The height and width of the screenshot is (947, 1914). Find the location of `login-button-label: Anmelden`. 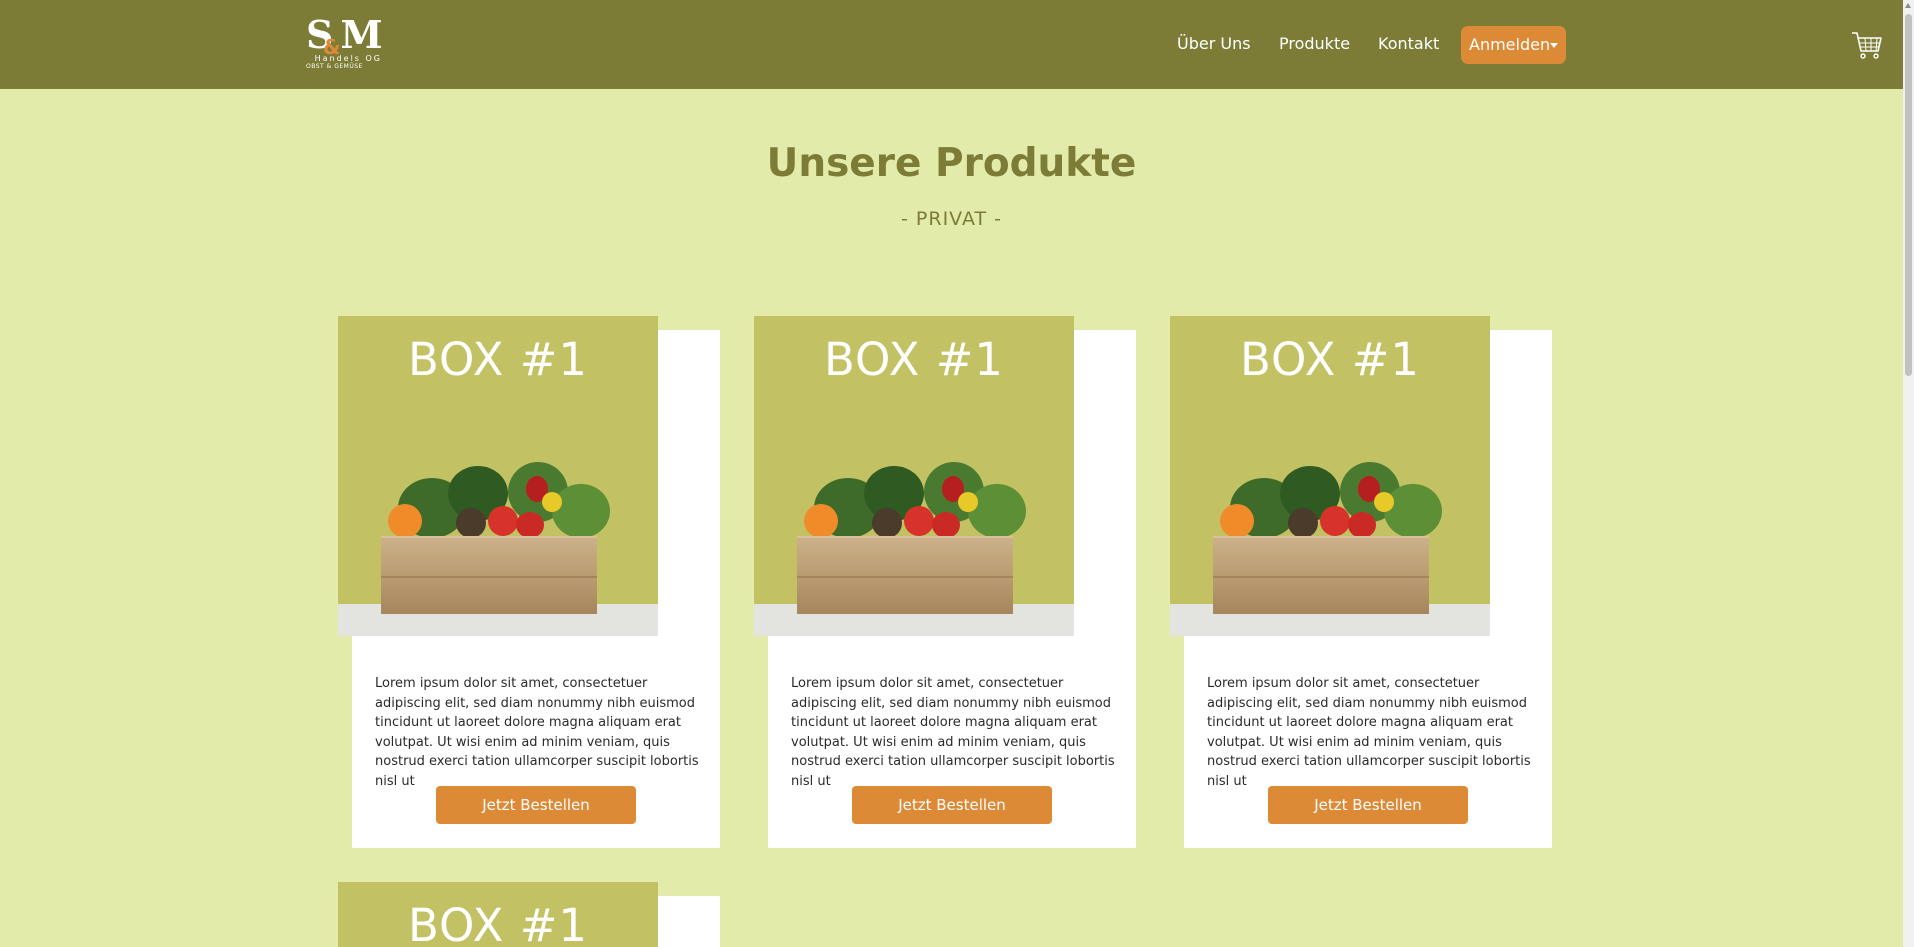

login-button-label: Anmelden is located at coordinates (1510, 44).